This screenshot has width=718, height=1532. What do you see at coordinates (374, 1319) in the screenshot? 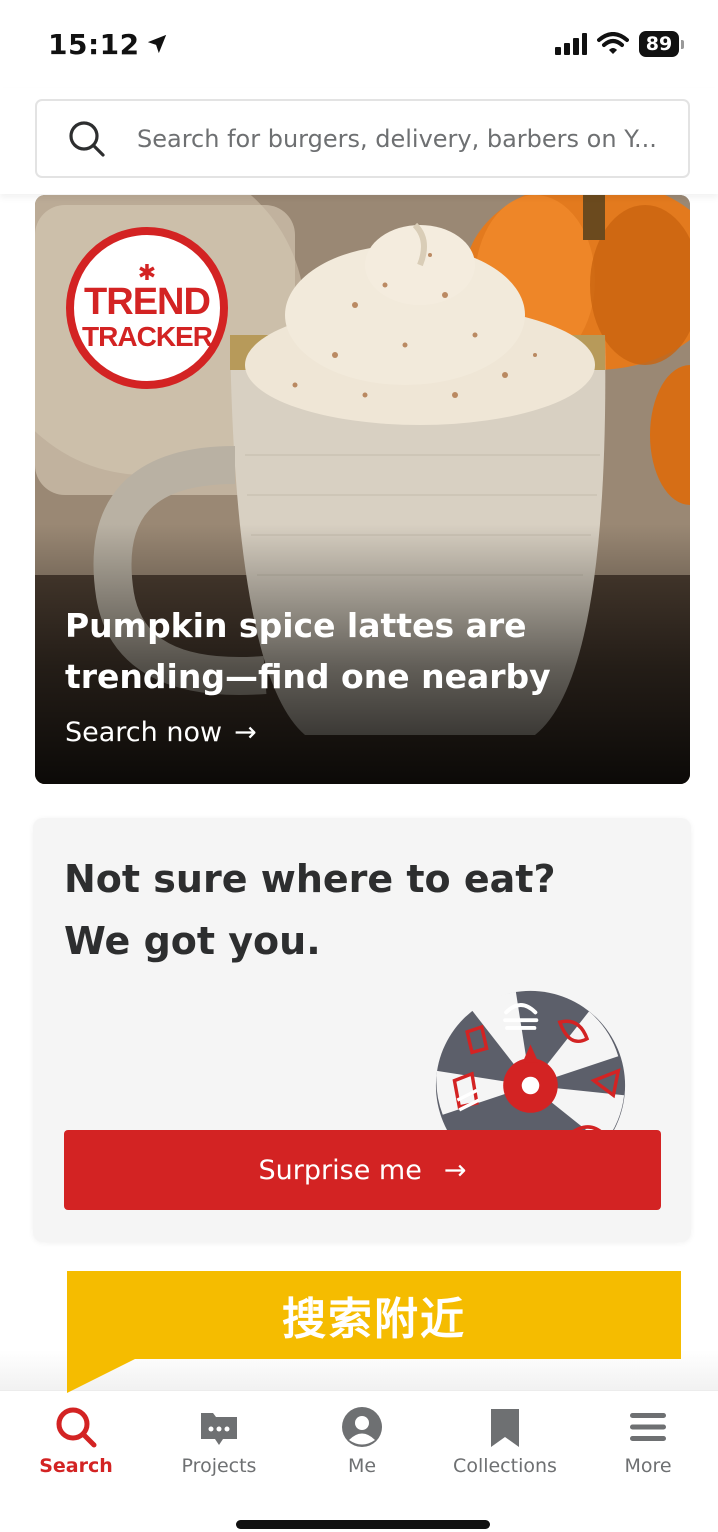
I see `search-nearby-label: 搜索附近` at bounding box center [374, 1319].